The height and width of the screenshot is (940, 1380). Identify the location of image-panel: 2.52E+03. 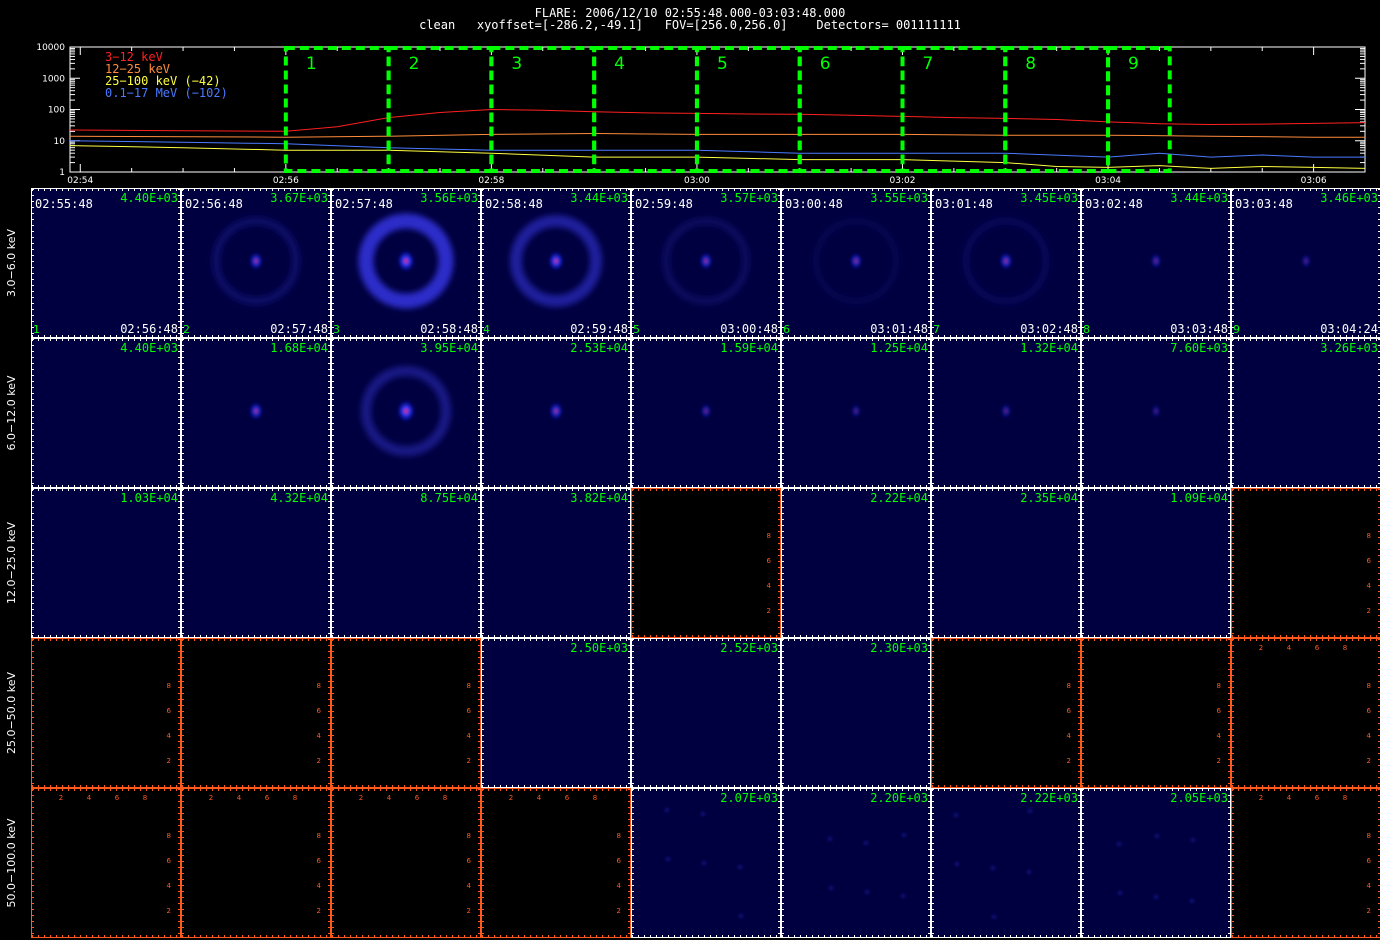
(706, 713).